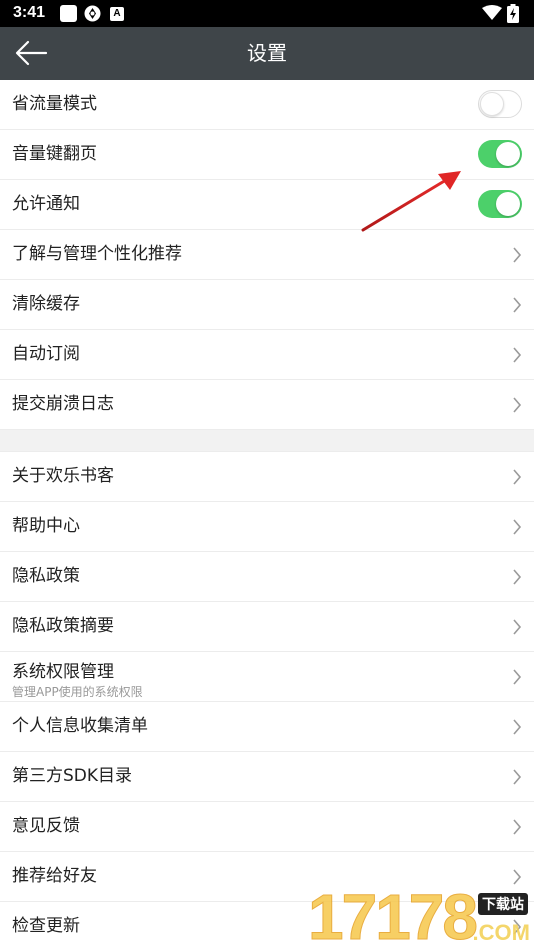 The image size is (534, 950). Describe the element at coordinates (267, 441) in the screenshot. I see `section-divider` at that location.